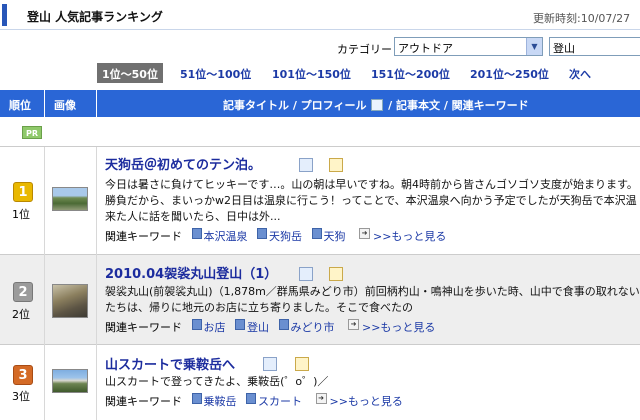 This screenshot has height=420, width=640. I want to click on article-title-link: 天狗岳＠初めてのテン泊。, so click(183, 163).